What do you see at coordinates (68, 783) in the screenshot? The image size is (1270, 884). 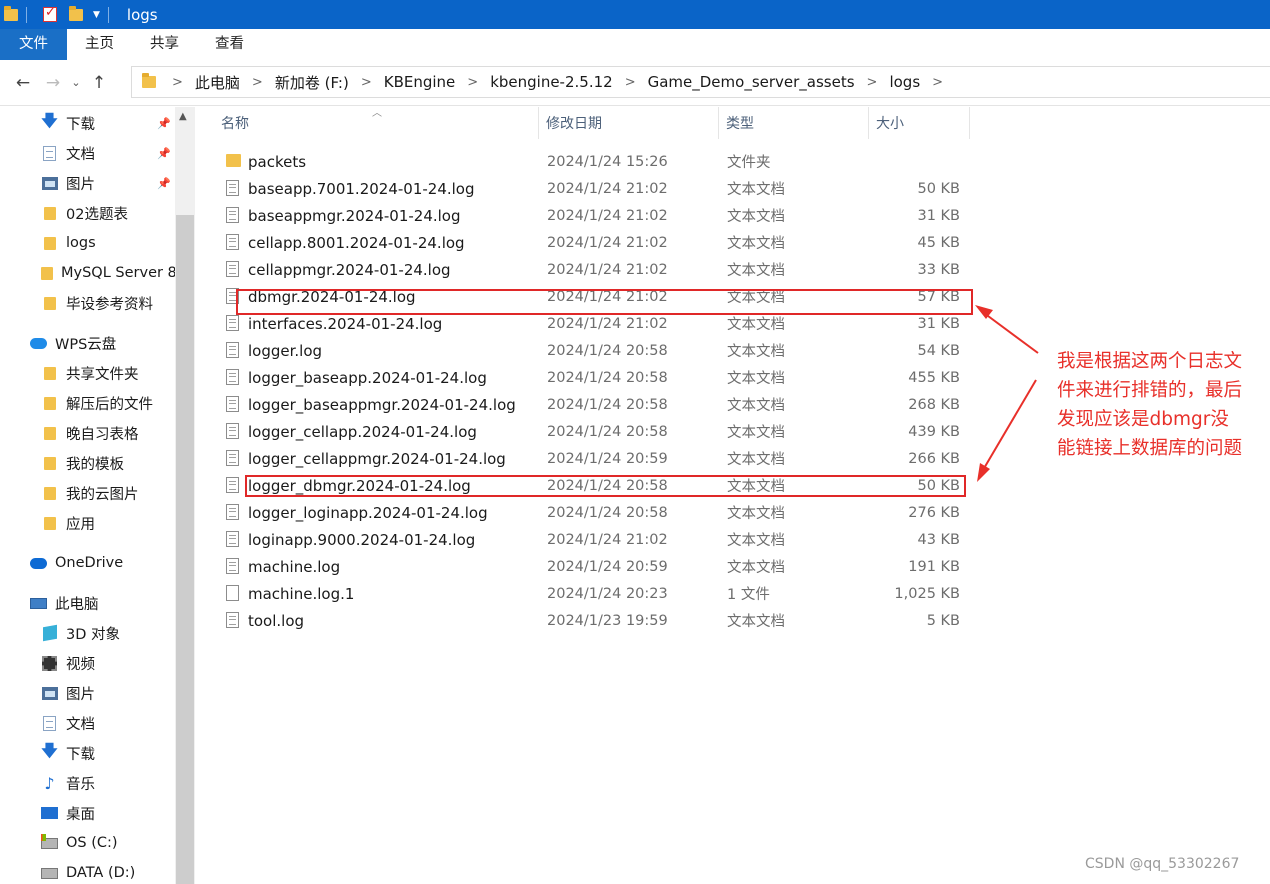 I see `sidebar-item-music: ♪ 音乐` at bounding box center [68, 783].